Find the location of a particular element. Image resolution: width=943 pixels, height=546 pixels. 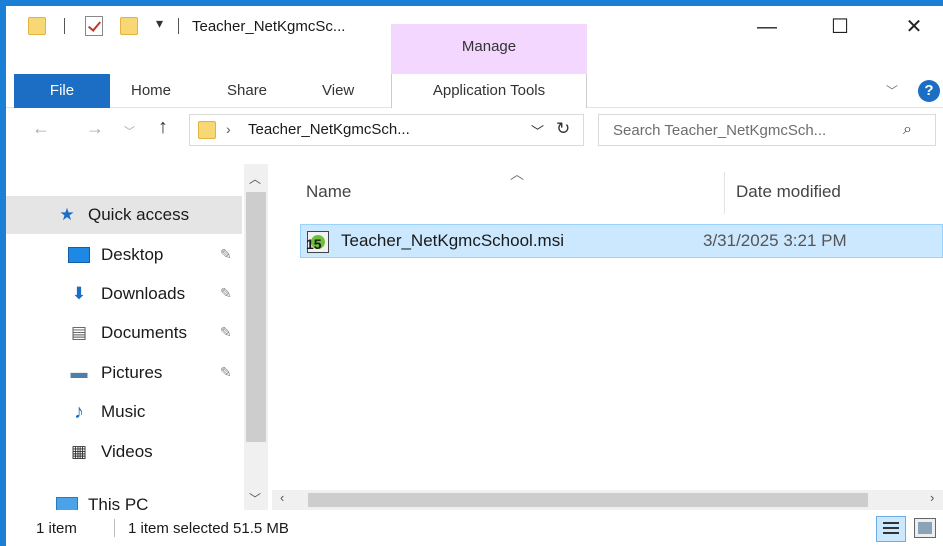

expand-ribbon-chevron-icon: ﹀ is located at coordinates (892, 90).